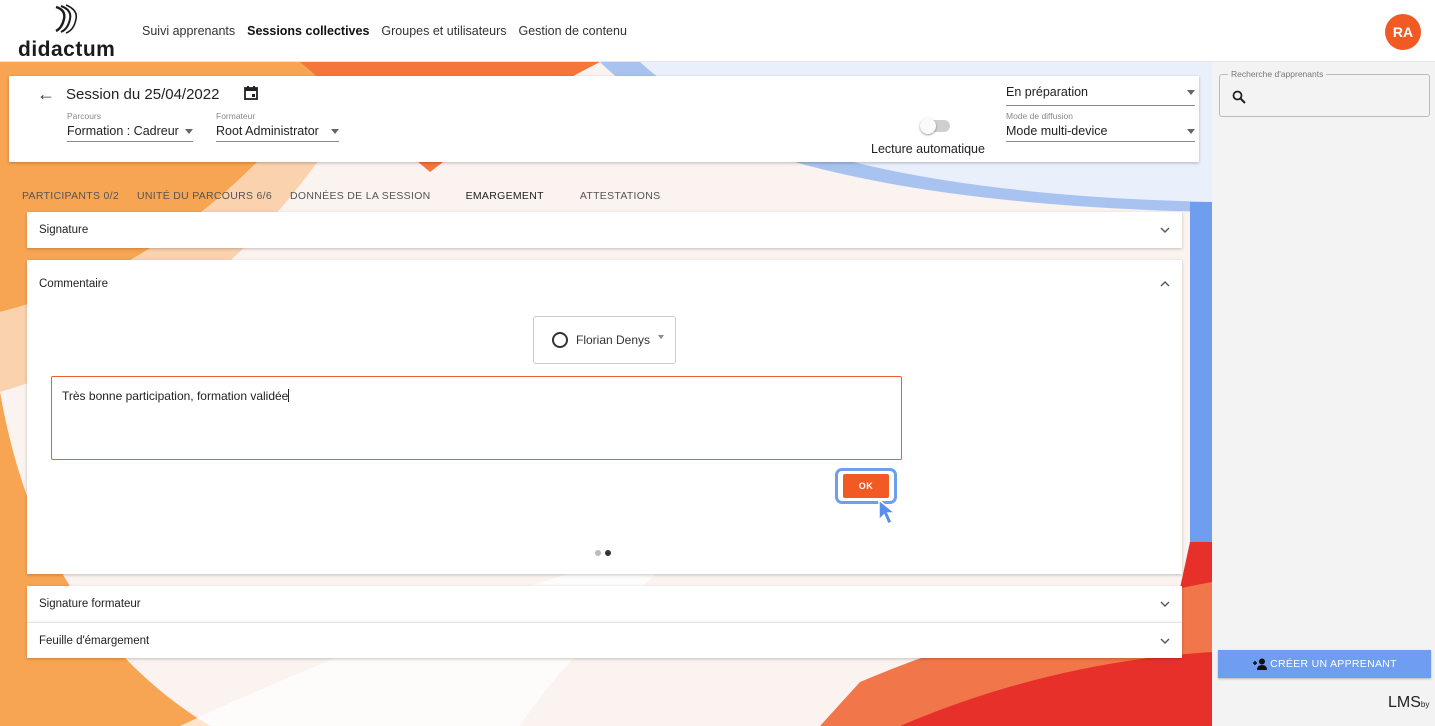 This screenshot has height=726, width=1435. Describe the element at coordinates (360, 200) in the screenshot. I see `tab-donnees-session: DONNÉES DE LA SESSION` at that location.